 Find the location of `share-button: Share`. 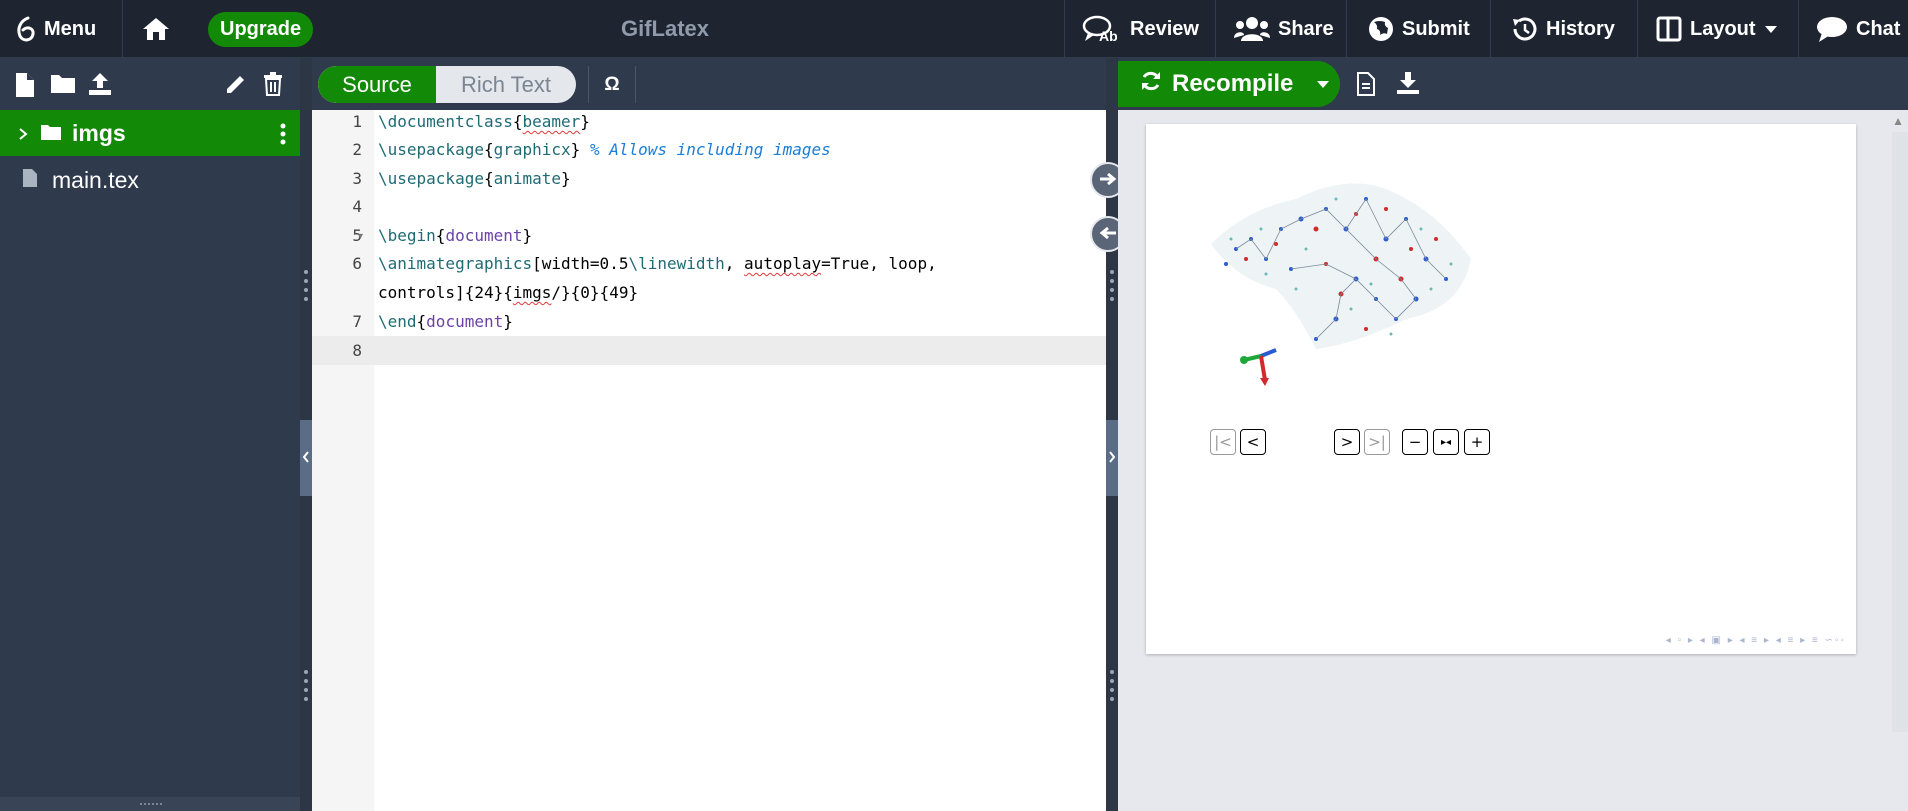

share-button: Share is located at coordinates (1284, 29).